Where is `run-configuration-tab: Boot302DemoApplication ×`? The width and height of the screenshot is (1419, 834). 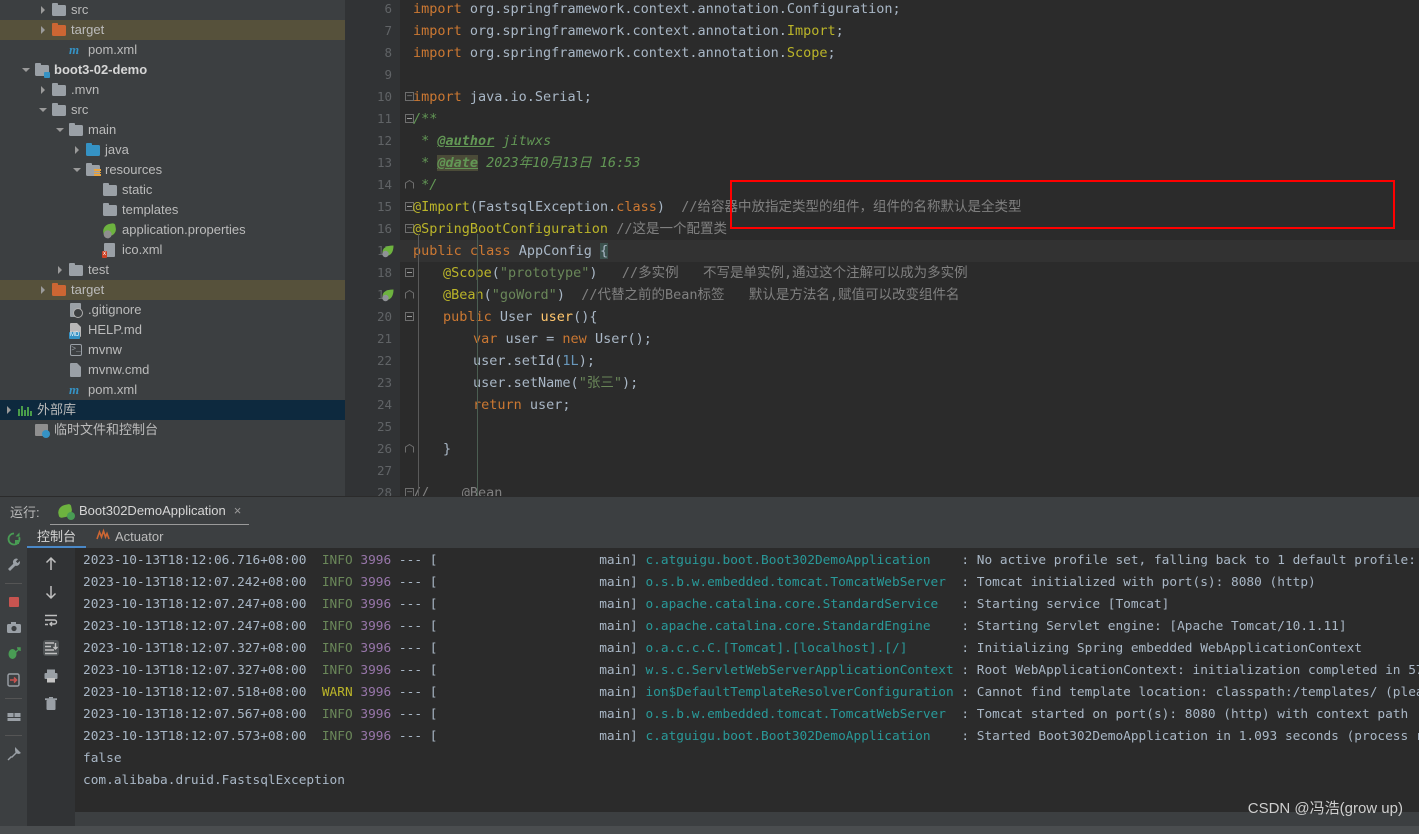 run-configuration-tab: Boot302DemoApplication × is located at coordinates (150, 511).